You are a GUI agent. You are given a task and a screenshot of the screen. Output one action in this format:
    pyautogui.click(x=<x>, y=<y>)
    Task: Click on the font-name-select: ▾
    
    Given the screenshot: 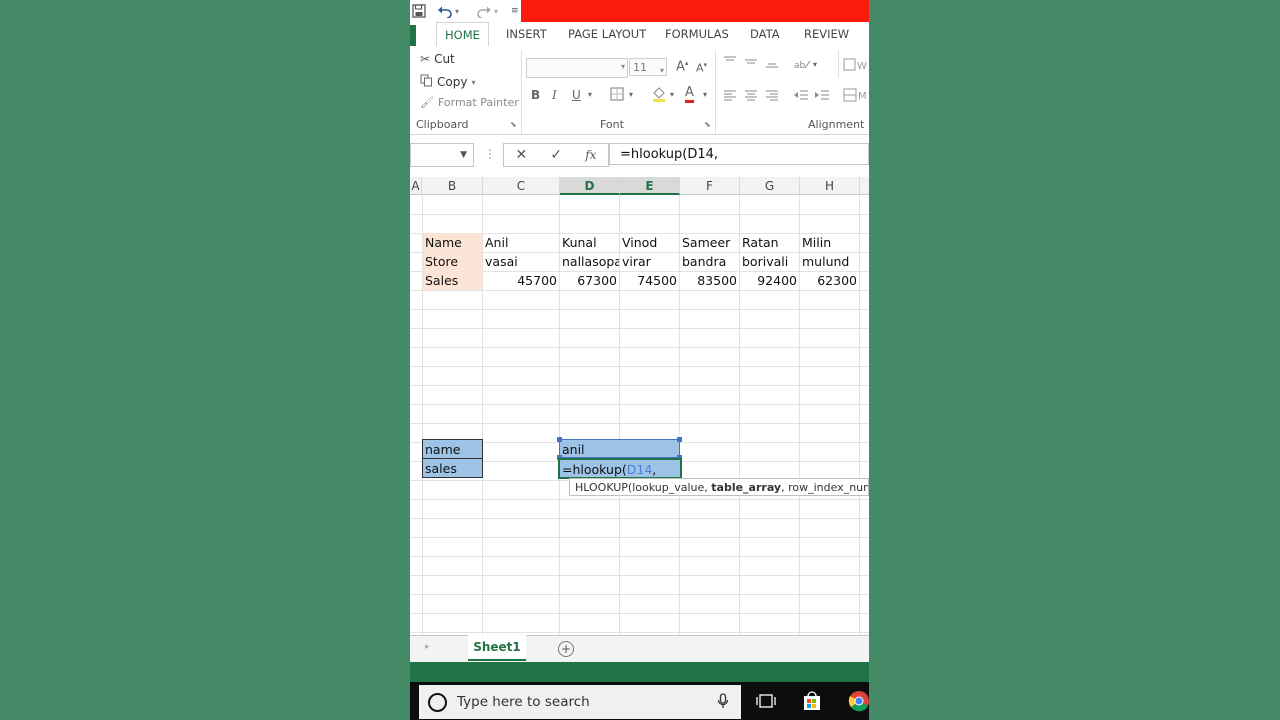 What is the action you would take?
    pyautogui.click(x=577, y=68)
    